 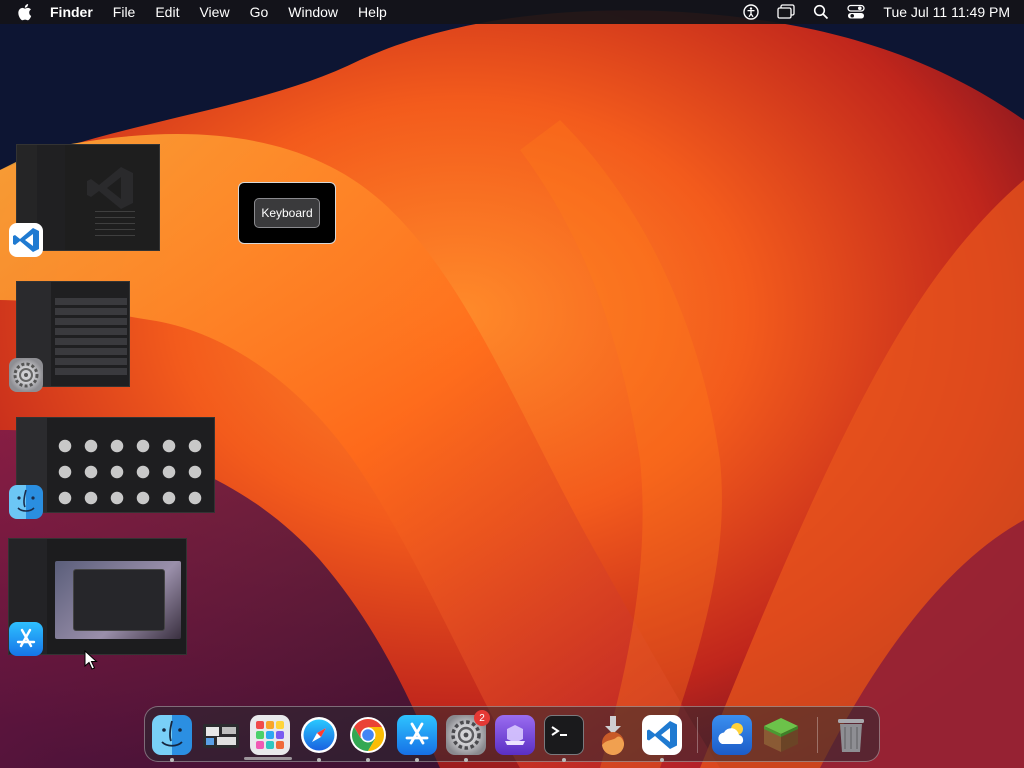 What do you see at coordinates (268, 758) in the screenshot?
I see `dock-scroll-indicator` at bounding box center [268, 758].